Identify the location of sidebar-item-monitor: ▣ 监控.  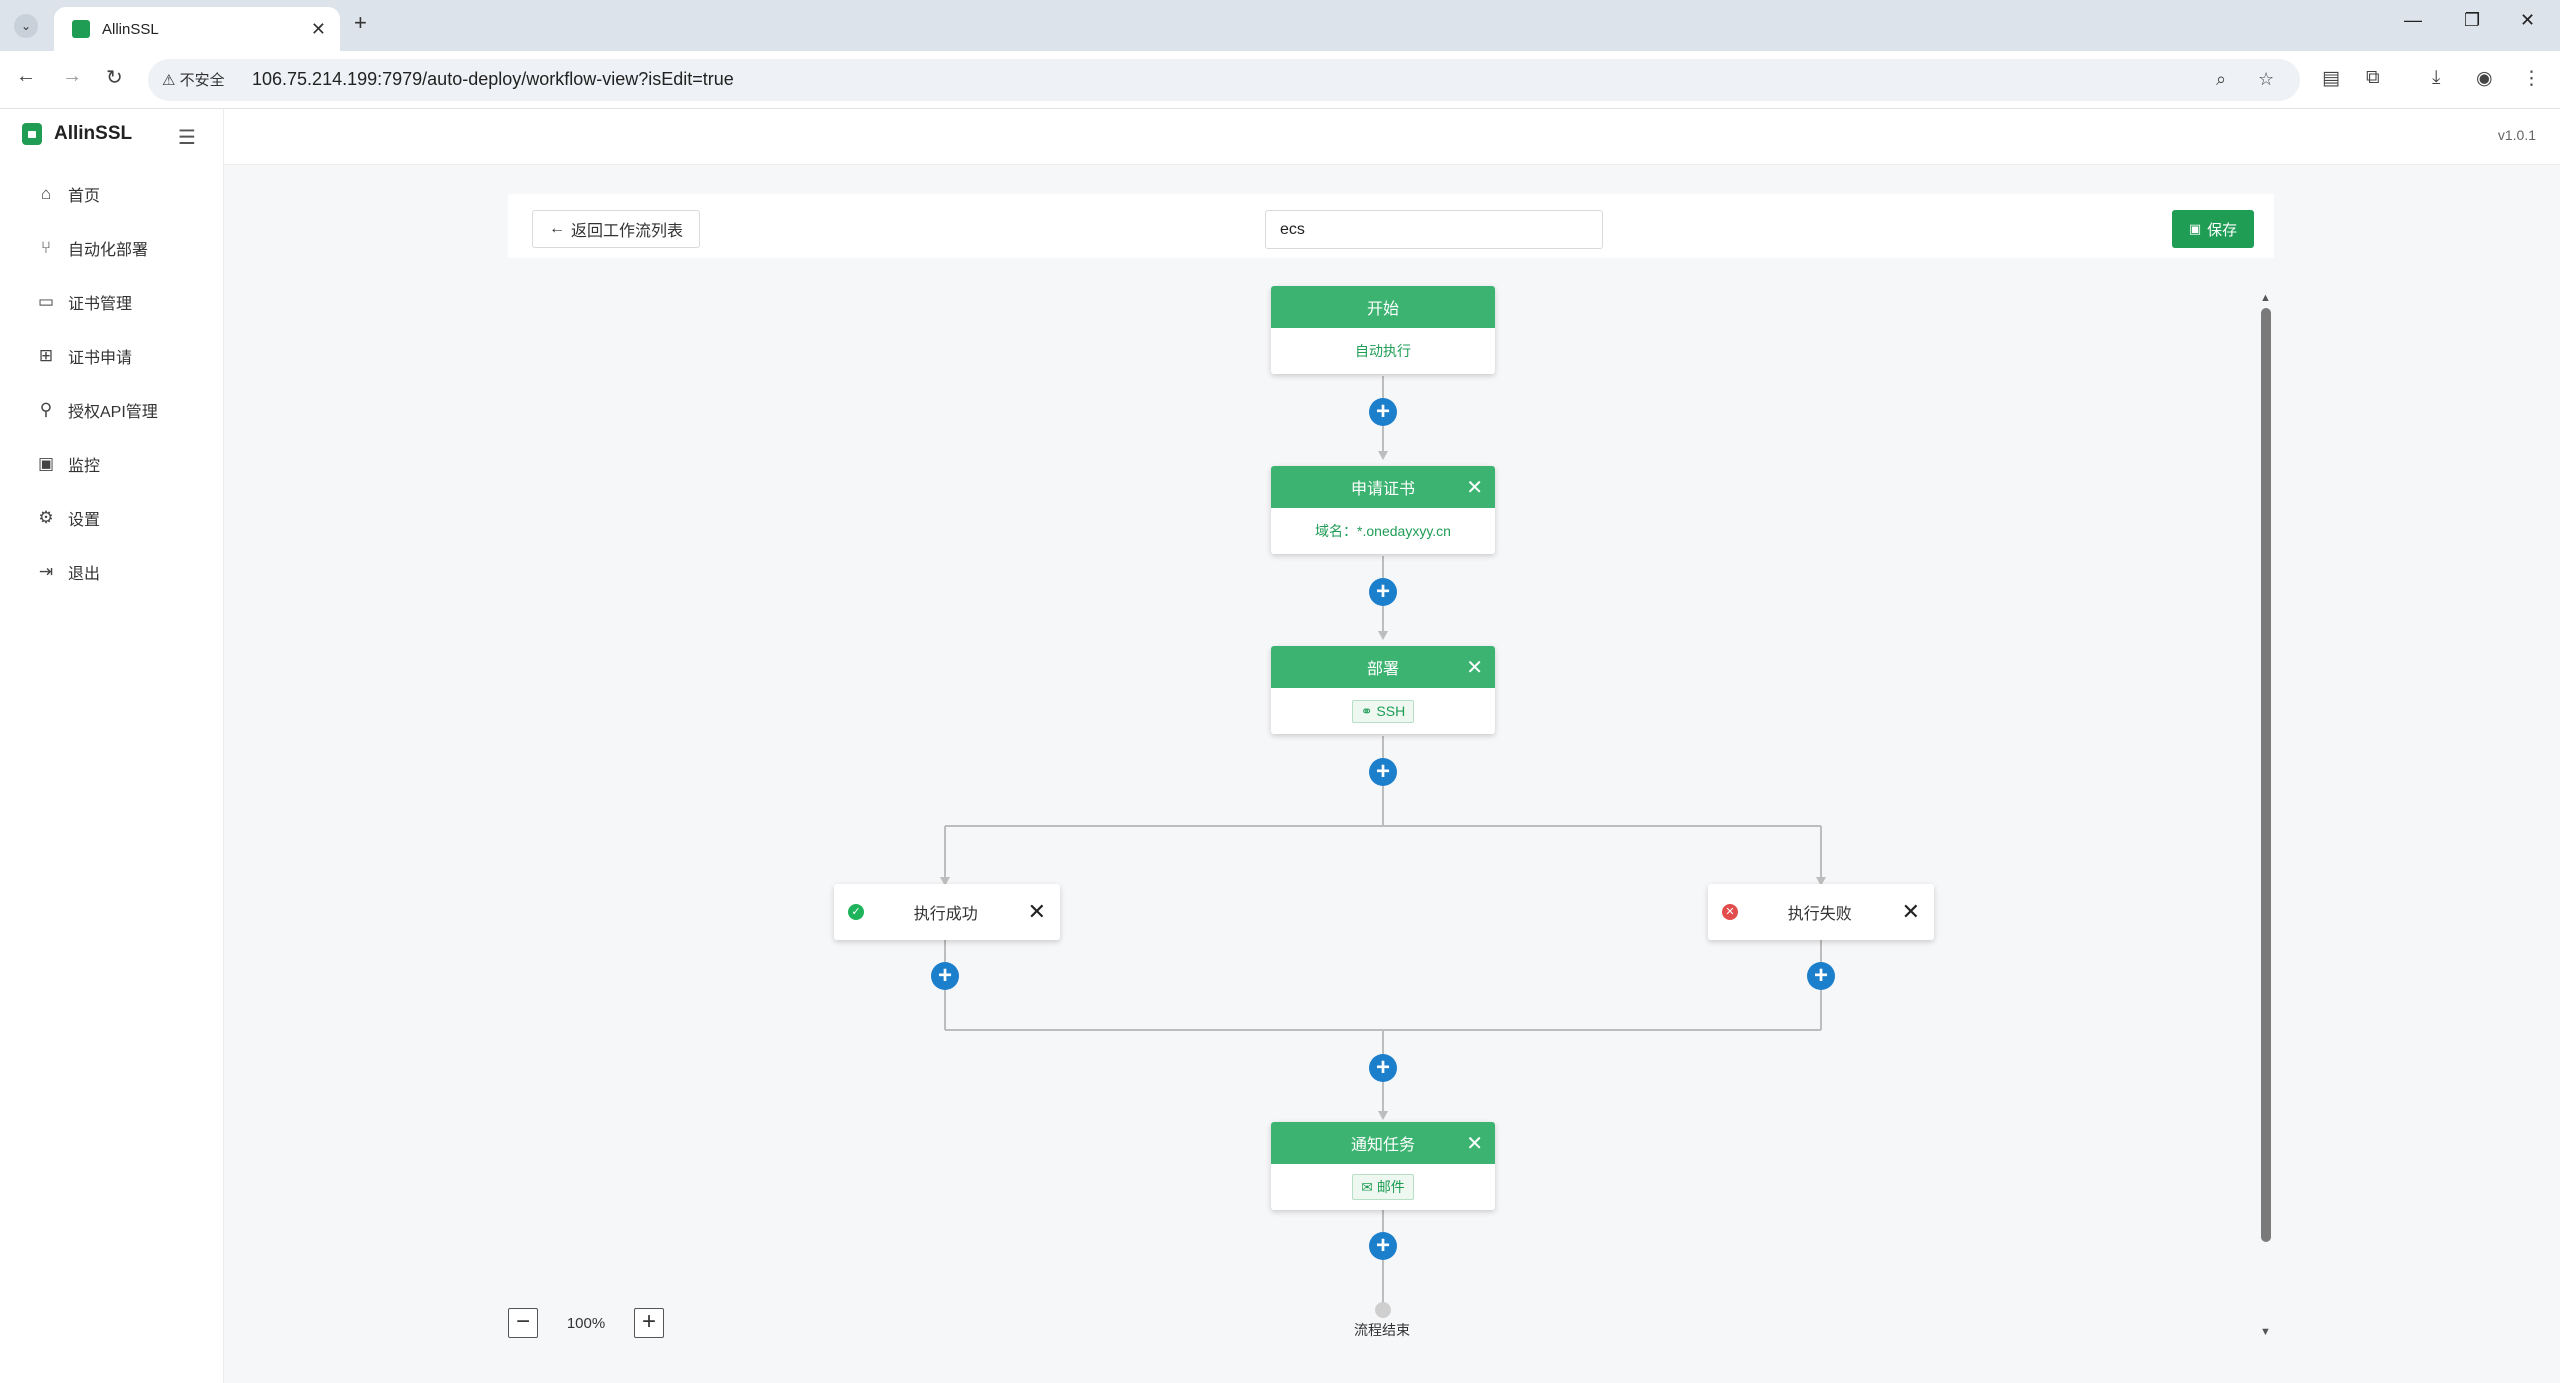
(67, 464).